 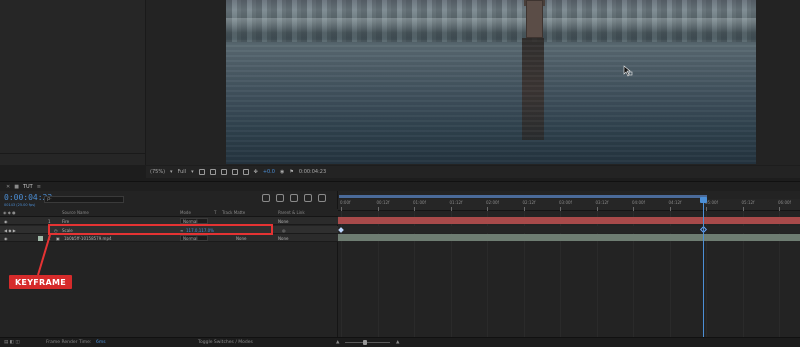 I want to click on status-icons: ▤ ◧ ◫, so click(x=12, y=342).